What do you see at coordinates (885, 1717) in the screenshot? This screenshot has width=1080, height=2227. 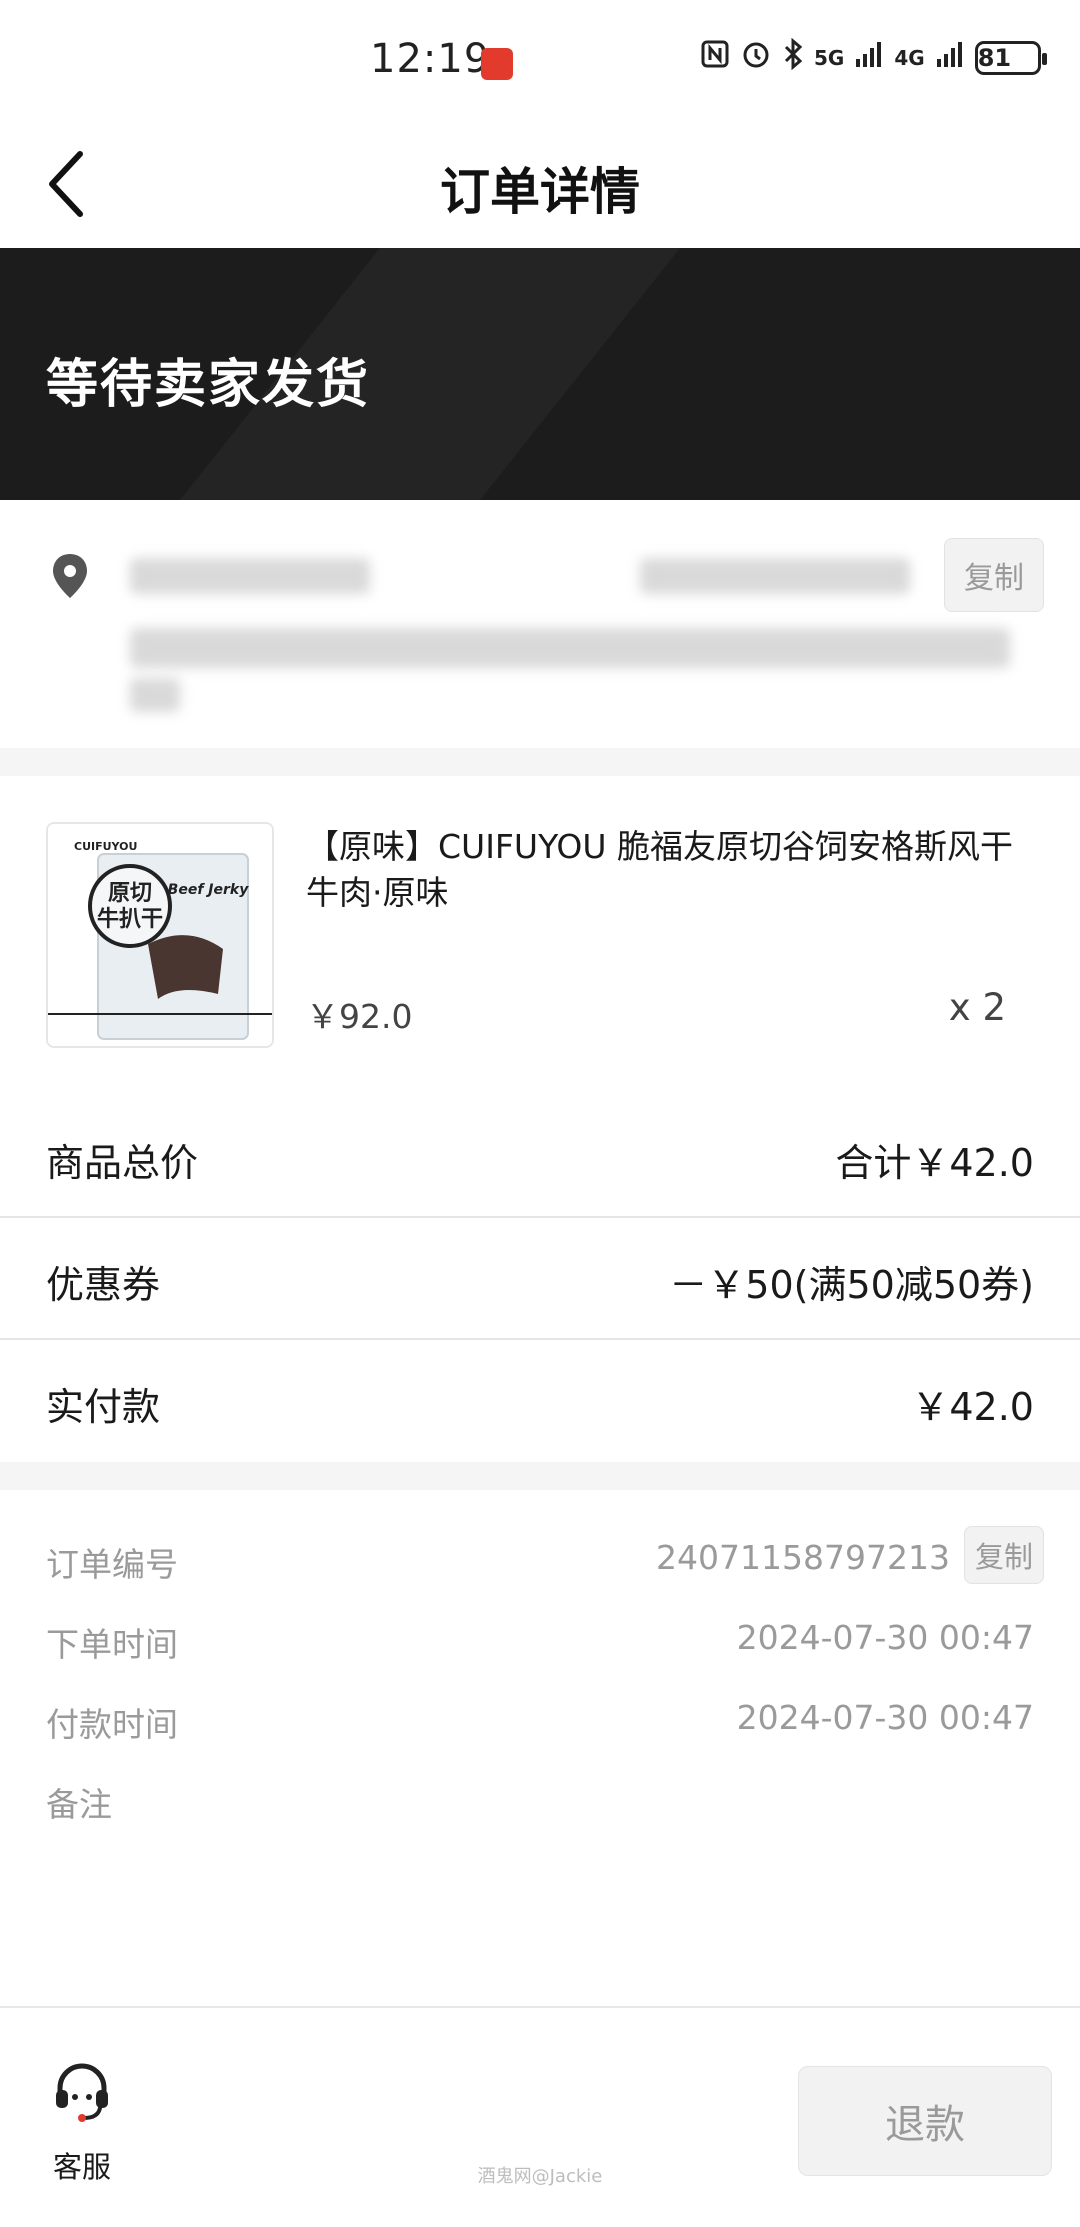 I see `pay-time-value: 2024-07-30 00:47` at bounding box center [885, 1717].